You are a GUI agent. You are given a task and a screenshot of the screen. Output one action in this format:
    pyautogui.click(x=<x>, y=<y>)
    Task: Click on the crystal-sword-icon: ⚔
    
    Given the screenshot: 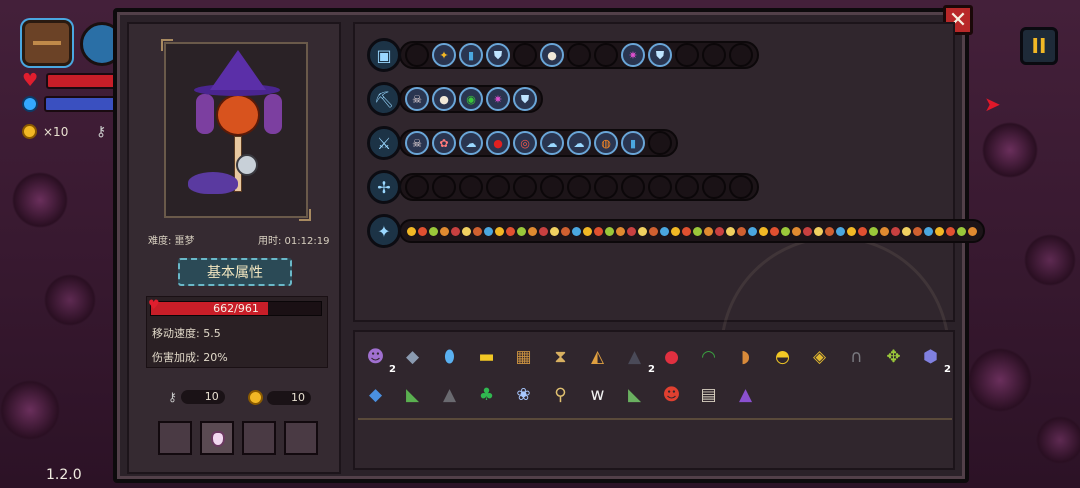 What is the action you would take?
    pyautogui.click(x=384, y=143)
    